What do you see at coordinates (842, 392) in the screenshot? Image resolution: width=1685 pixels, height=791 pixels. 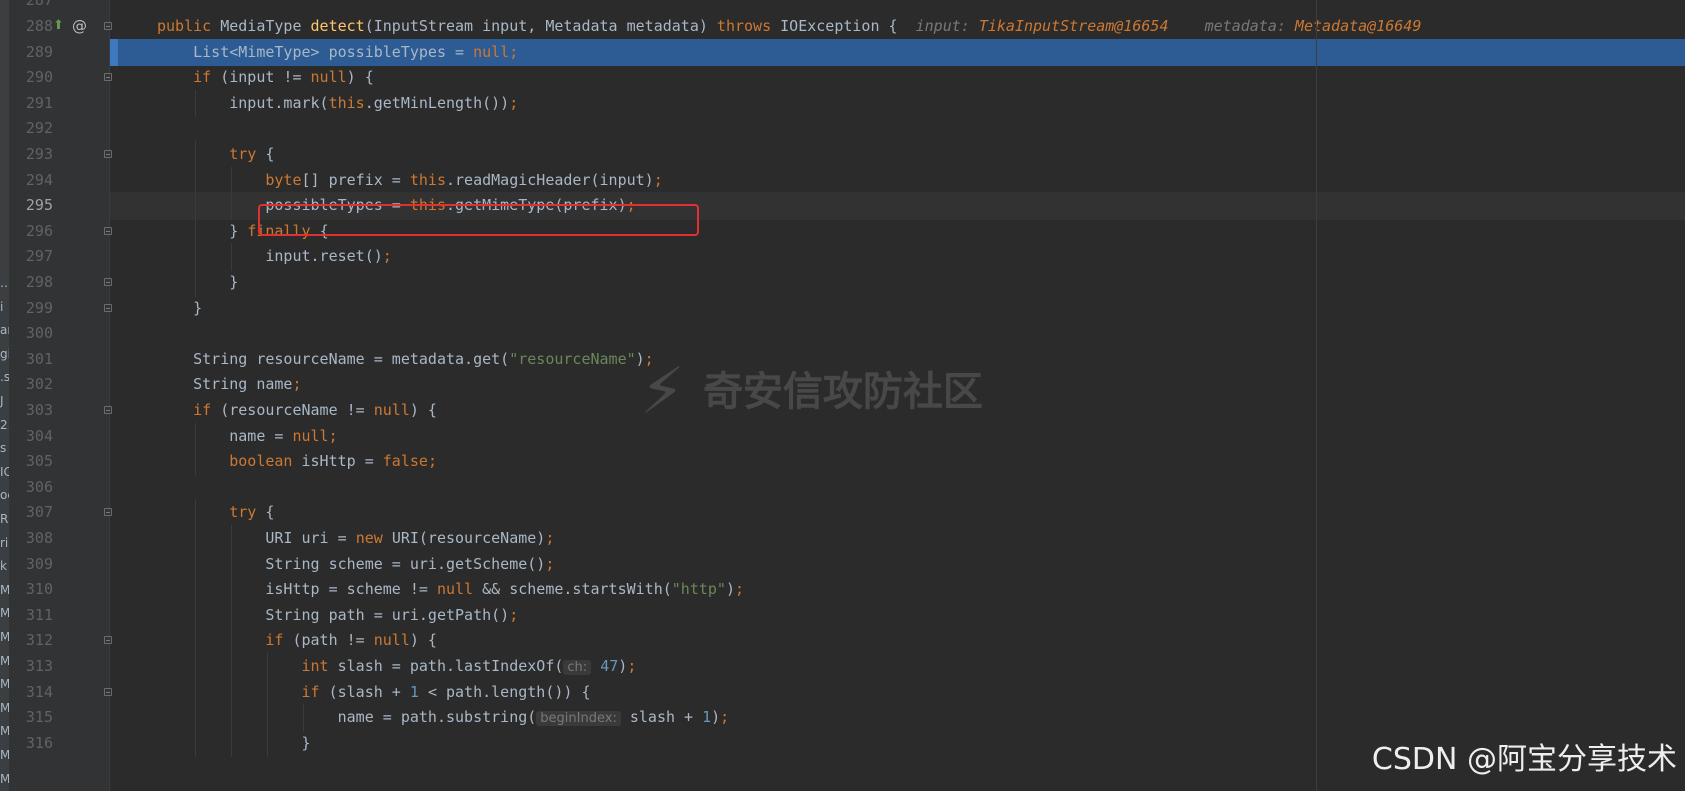 I see `watermark-text: 奇安信攻防社区` at bounding box center [842, 392].